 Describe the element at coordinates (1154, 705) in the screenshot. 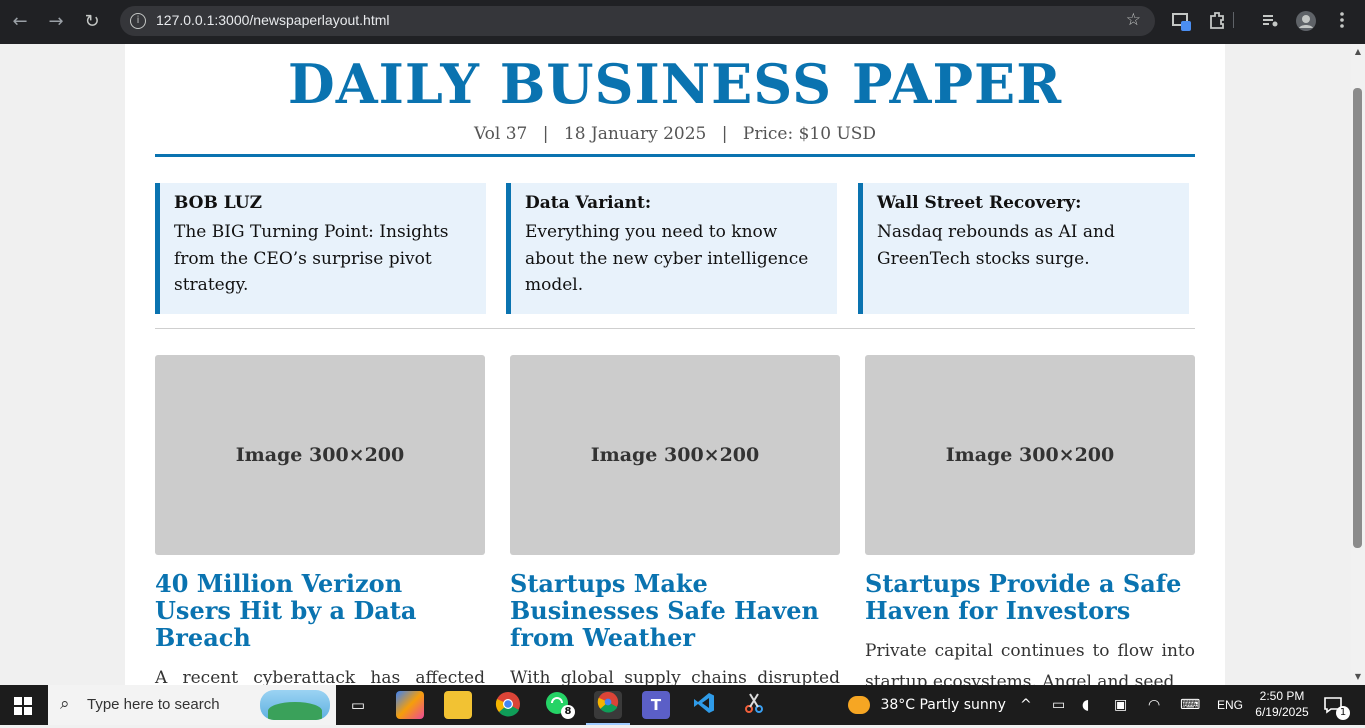

I see `wifi-icon: ◠` at that location.